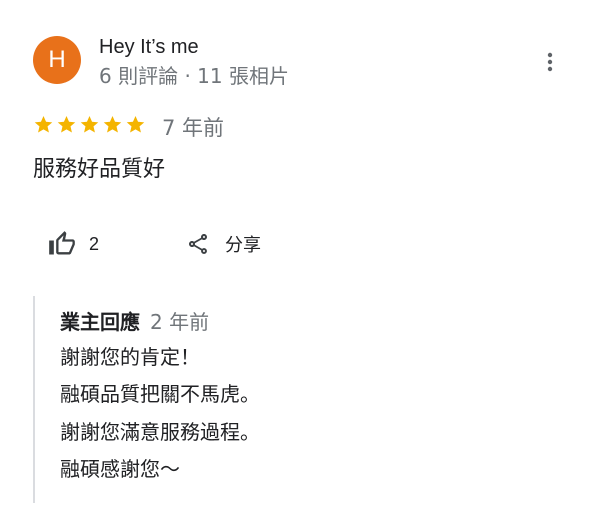 The width and height of the screenshot is (597, 531). I want to click on owner-reply-line: 謝謝您滿意服務過程。, so click(160, 432).